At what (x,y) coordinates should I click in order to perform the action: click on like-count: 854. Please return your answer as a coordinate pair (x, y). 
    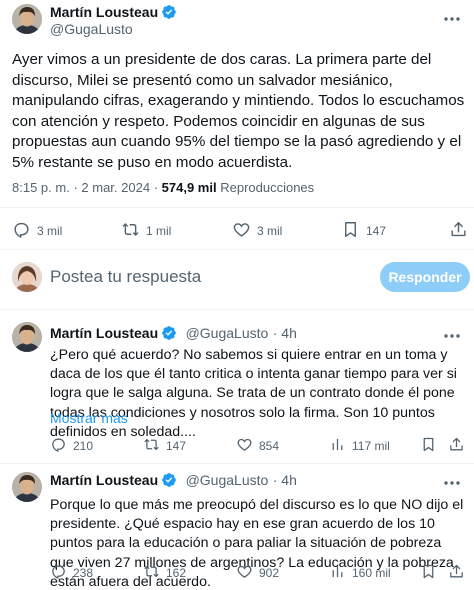
    Looking at the image, I should click on (269, 446).